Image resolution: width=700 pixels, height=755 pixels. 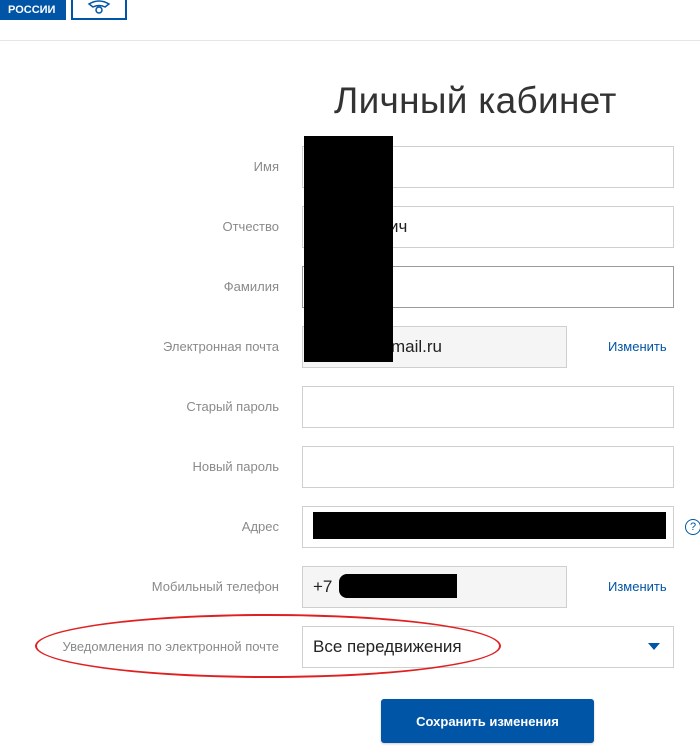 What do you see at coordinates (251, 286) in the screenshot?
I see `last-name-label: Фамилия` at bounding box center [251, 286].